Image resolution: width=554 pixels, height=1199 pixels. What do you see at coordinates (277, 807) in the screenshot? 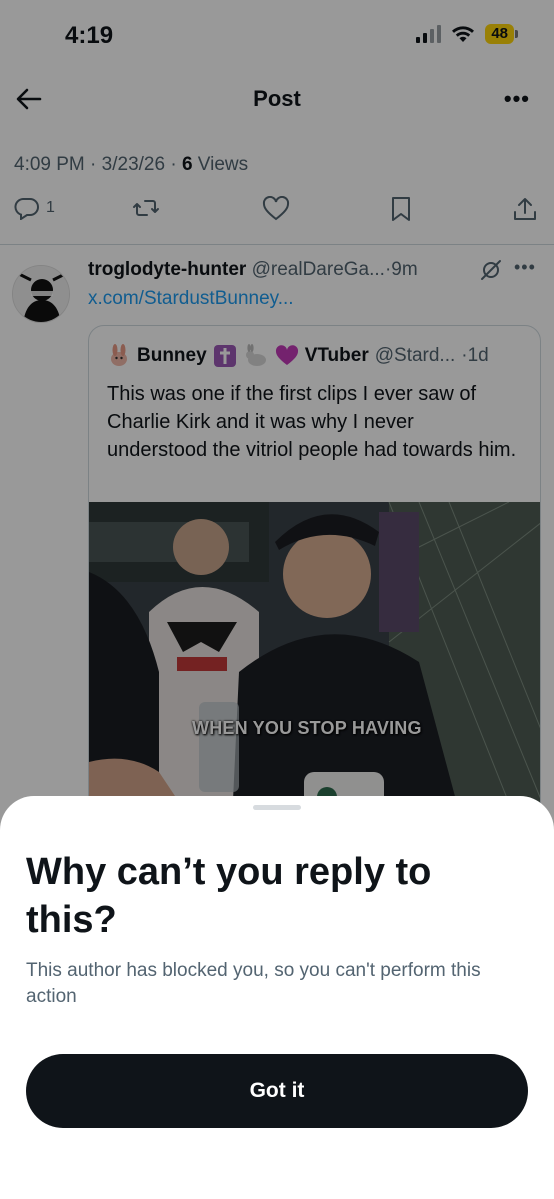
I see `sheet-drag-handle` at bounding box center [277, 807].